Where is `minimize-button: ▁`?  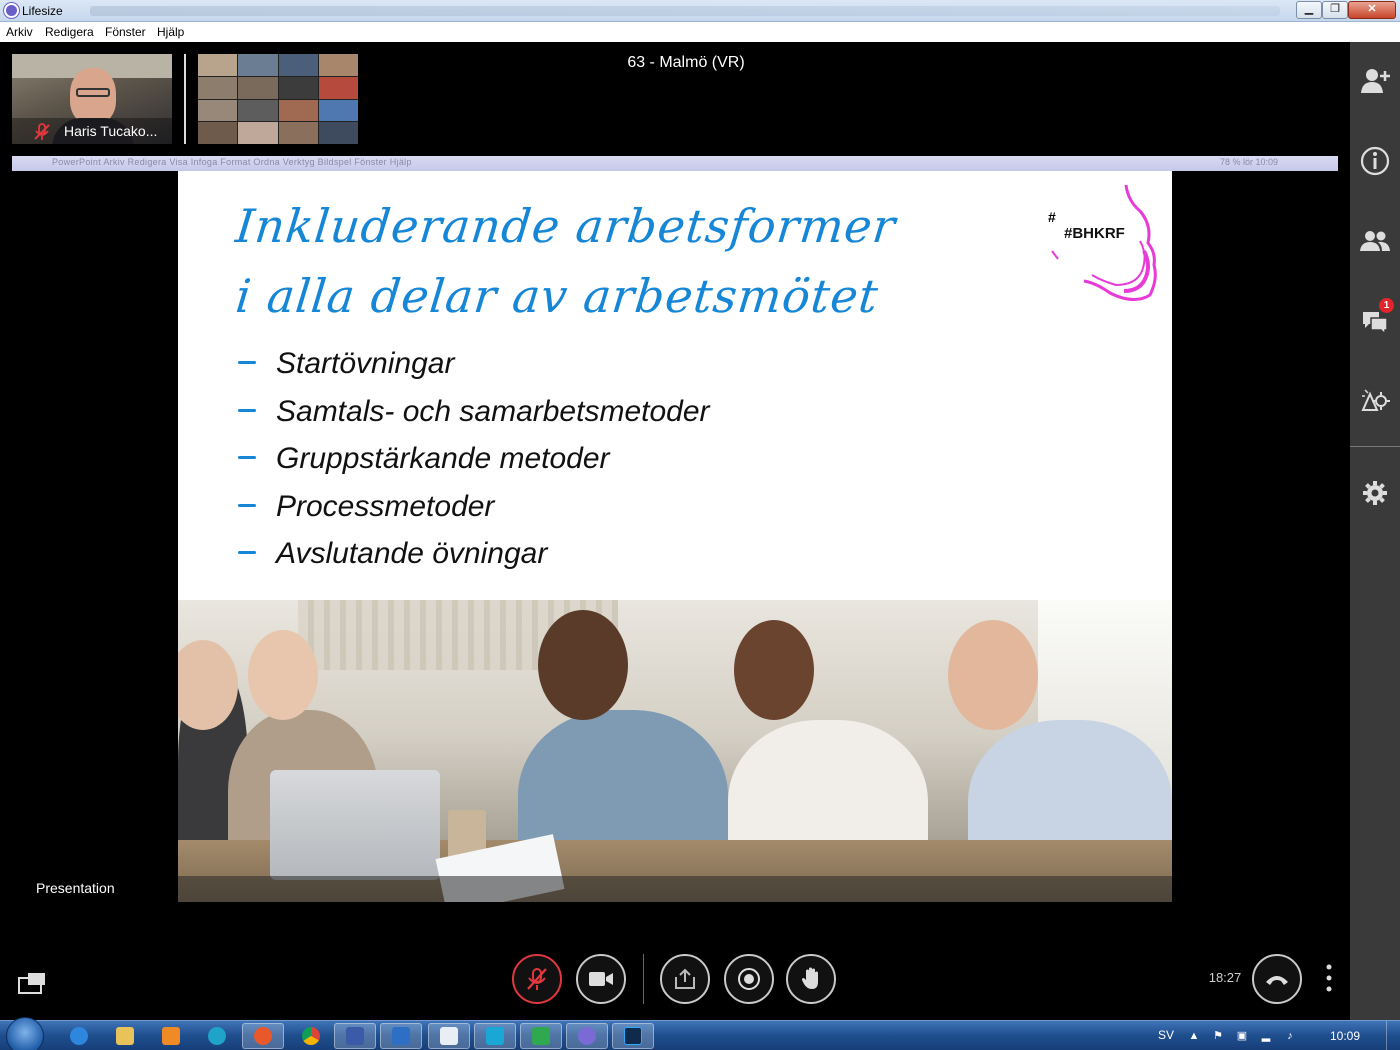
minimize-button: ▁ is located at coordinates (1309, 10).